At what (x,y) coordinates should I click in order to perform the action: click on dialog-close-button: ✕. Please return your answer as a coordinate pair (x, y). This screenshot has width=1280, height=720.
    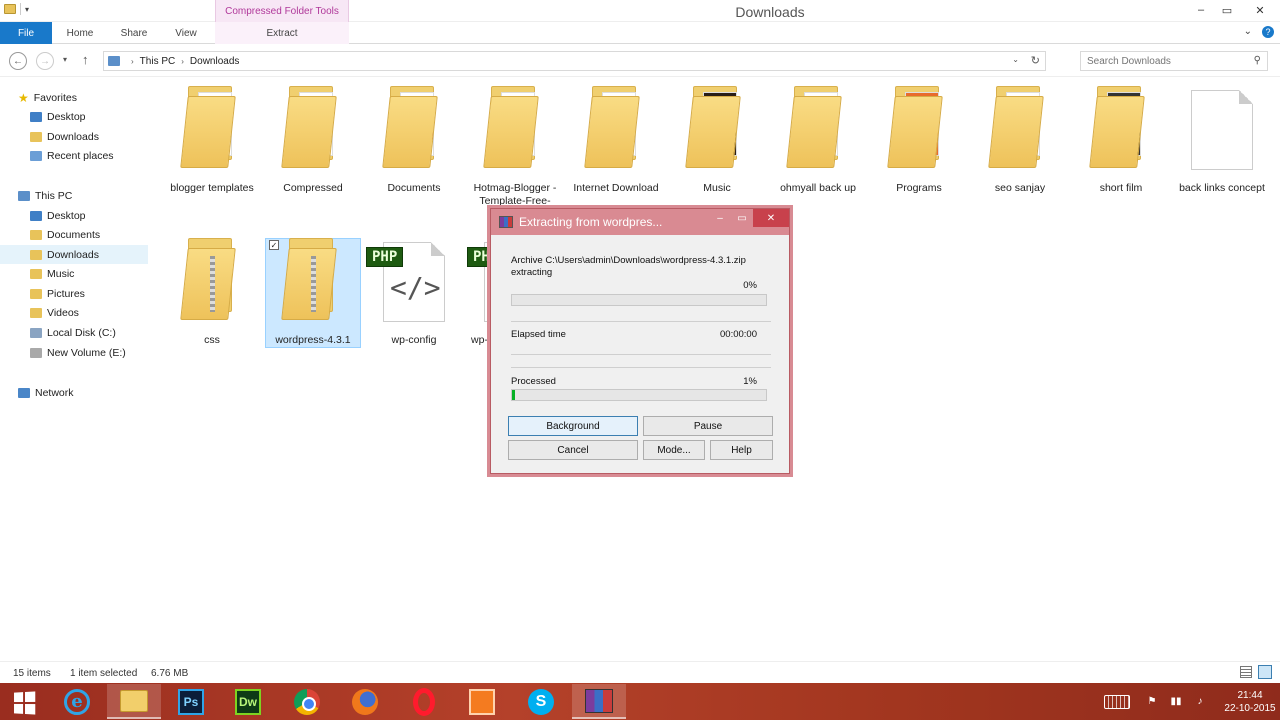
    Looking at the image, I should click on (771, 218).